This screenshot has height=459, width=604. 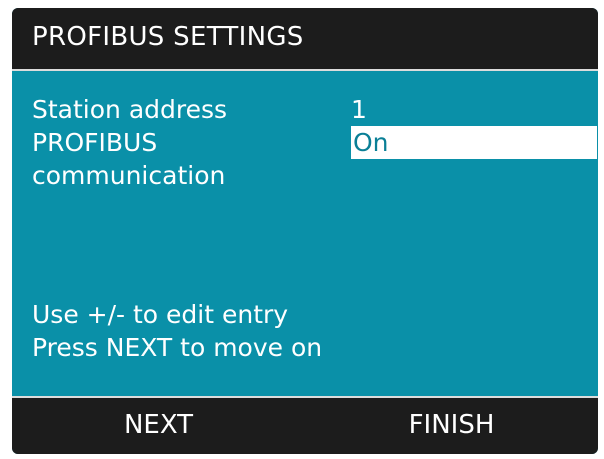 What do you see at coordinates (305, 39) in the screenshot?
I see `title-bar: PROFIBUS SETTINGS` at bounding box center [305, 39].